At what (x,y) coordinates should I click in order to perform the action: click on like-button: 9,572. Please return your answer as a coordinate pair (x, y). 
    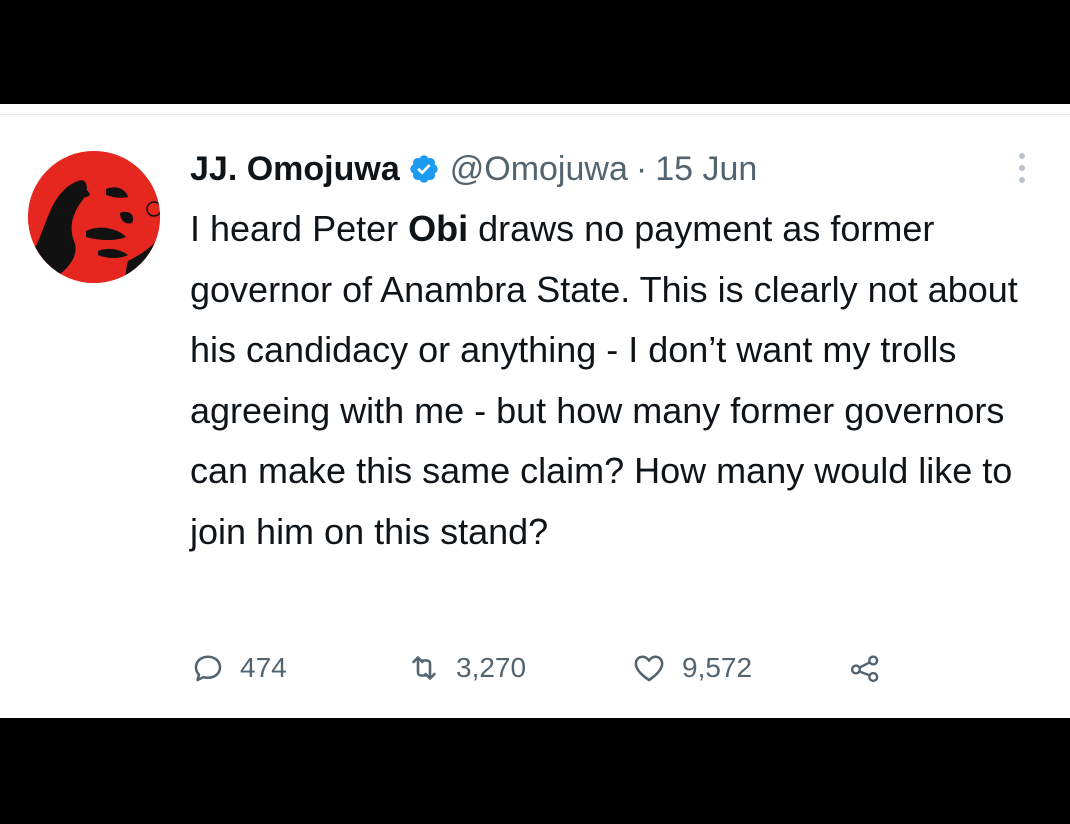
    Looking at the image, I should click on (691, 668).